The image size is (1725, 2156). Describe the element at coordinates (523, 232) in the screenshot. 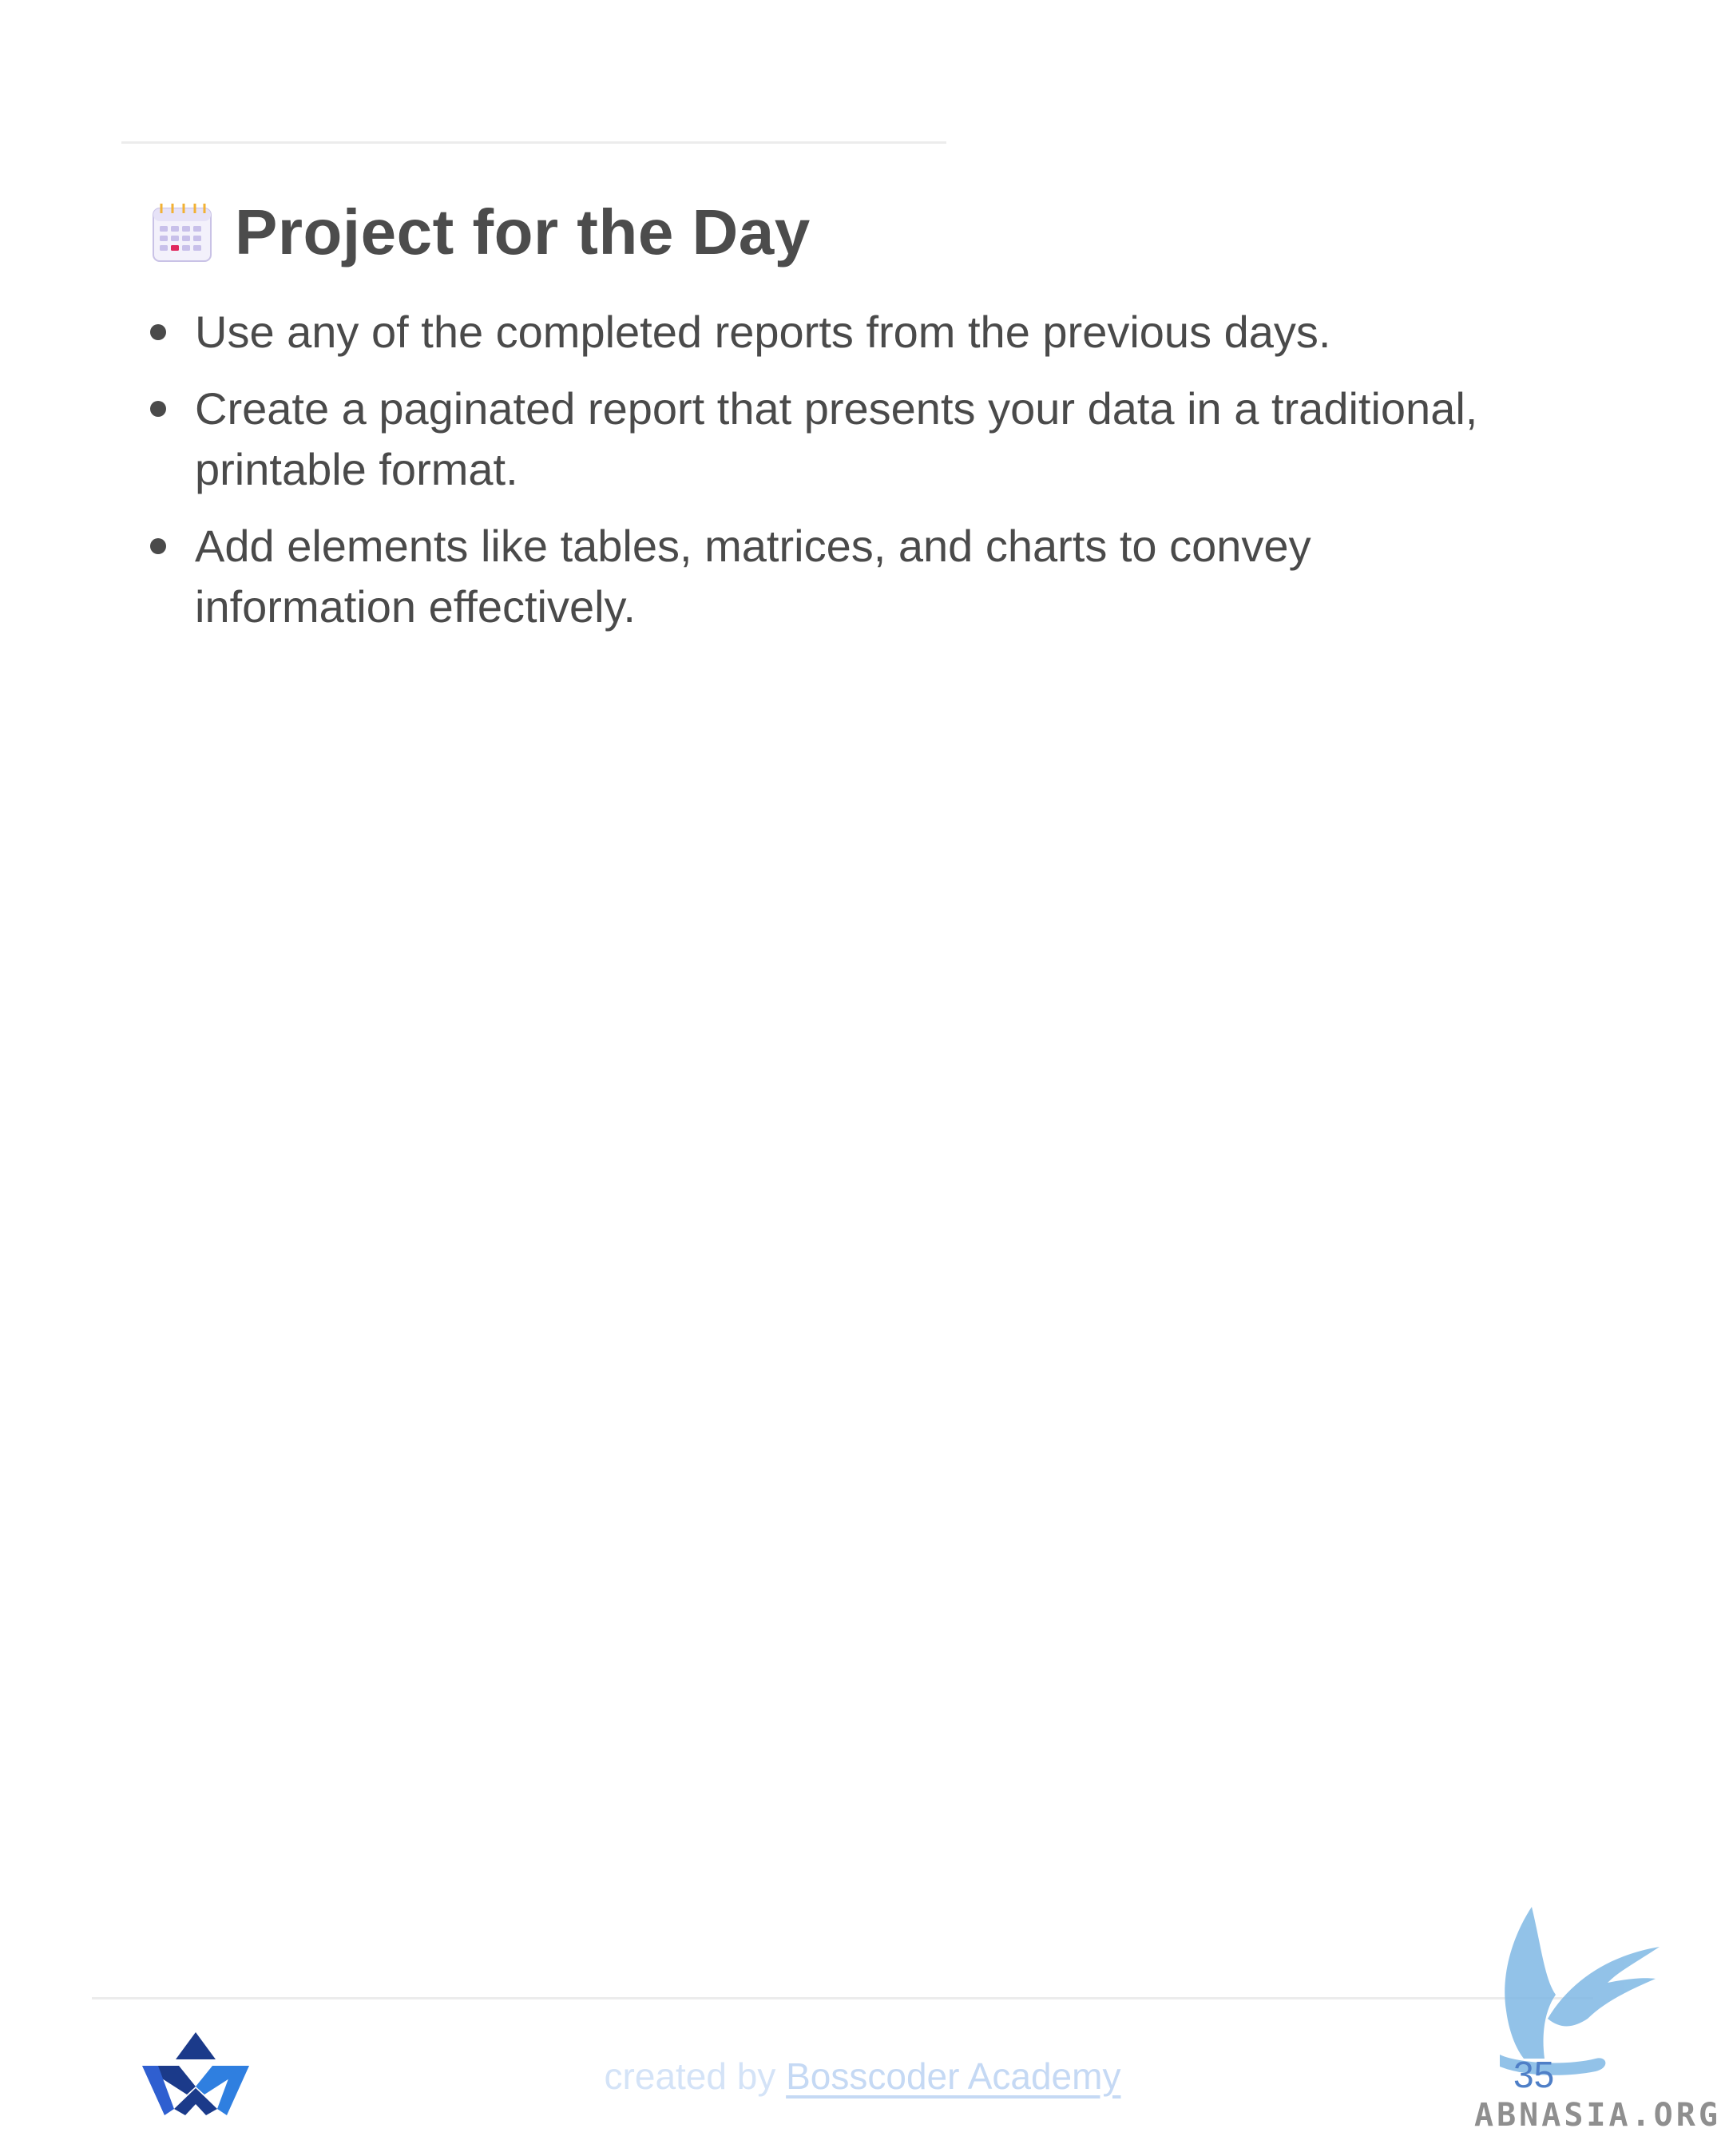

I see `page-title: Project for the Day` at that location.